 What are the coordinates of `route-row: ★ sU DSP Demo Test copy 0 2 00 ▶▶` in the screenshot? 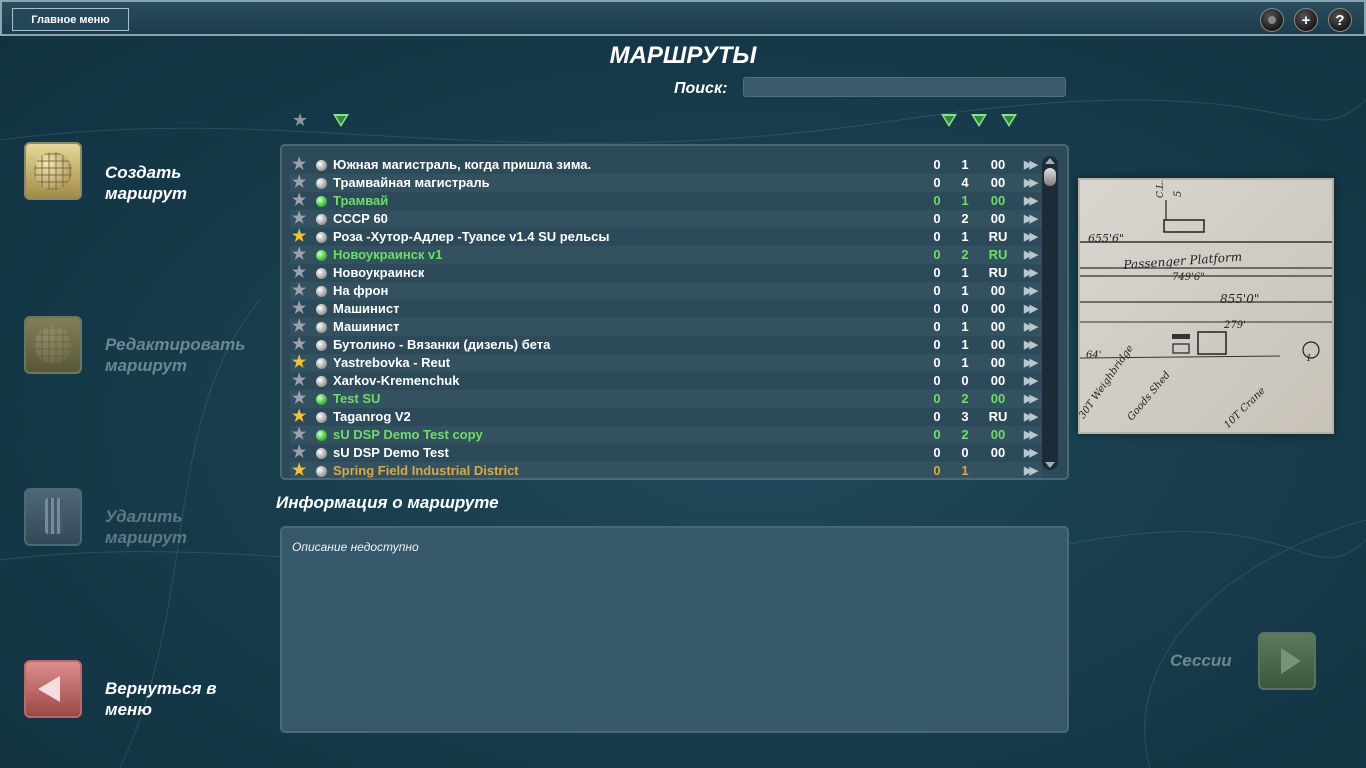 It's located at (666, 435).